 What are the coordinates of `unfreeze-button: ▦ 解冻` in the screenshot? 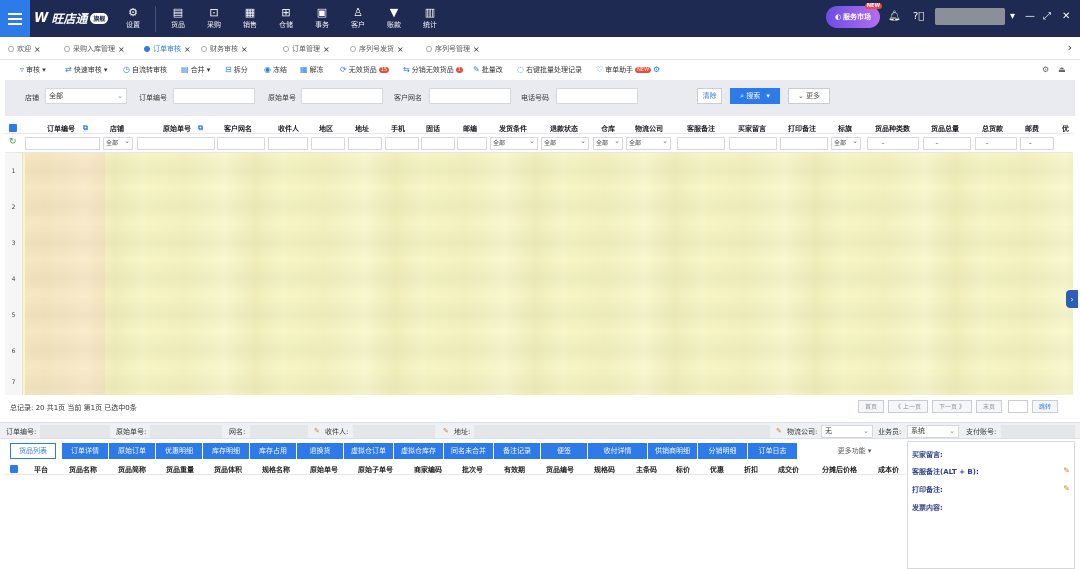 It's located at (312, 69).